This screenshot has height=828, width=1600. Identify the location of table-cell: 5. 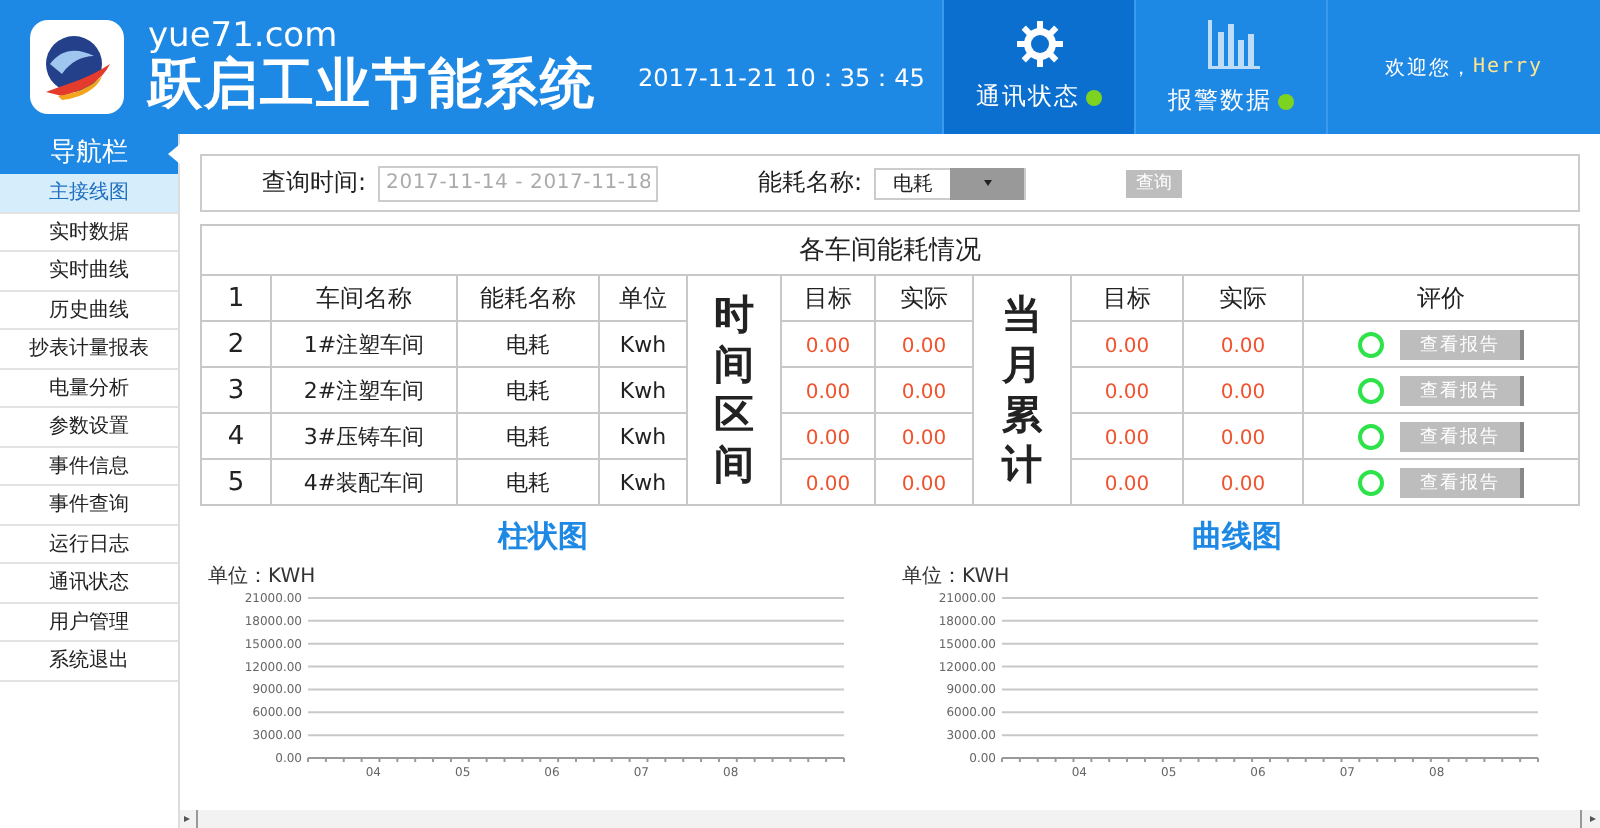
(236, 482).